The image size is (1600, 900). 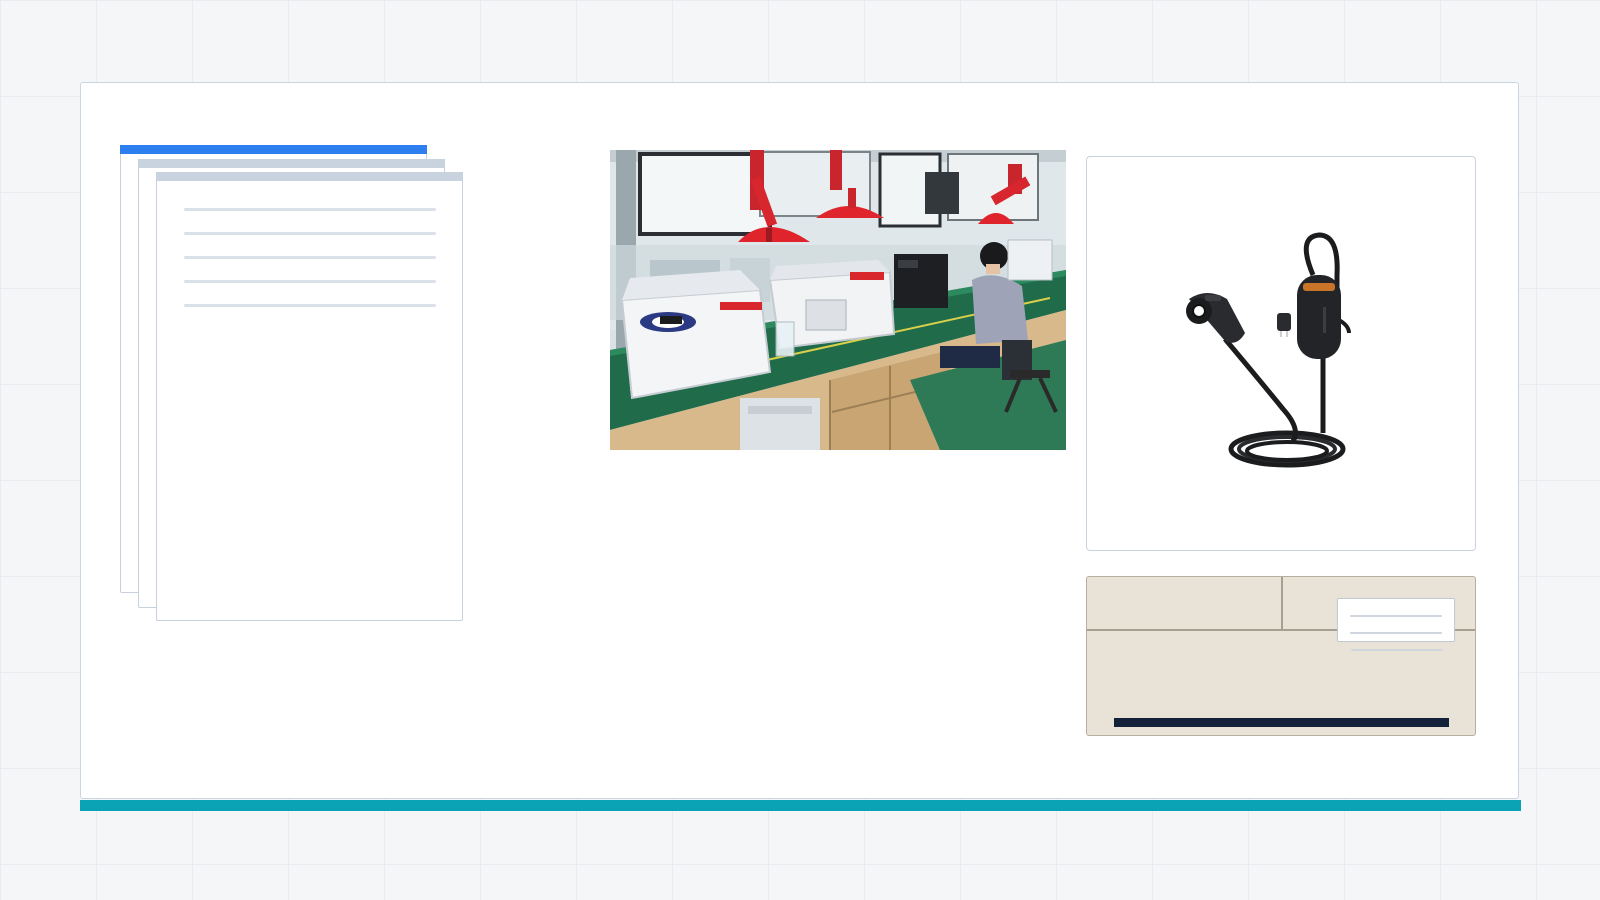 What do you see at coordinates (1281, 722) in the screenshot?
I see `navy-bar` at bounding box center [1281, 722].